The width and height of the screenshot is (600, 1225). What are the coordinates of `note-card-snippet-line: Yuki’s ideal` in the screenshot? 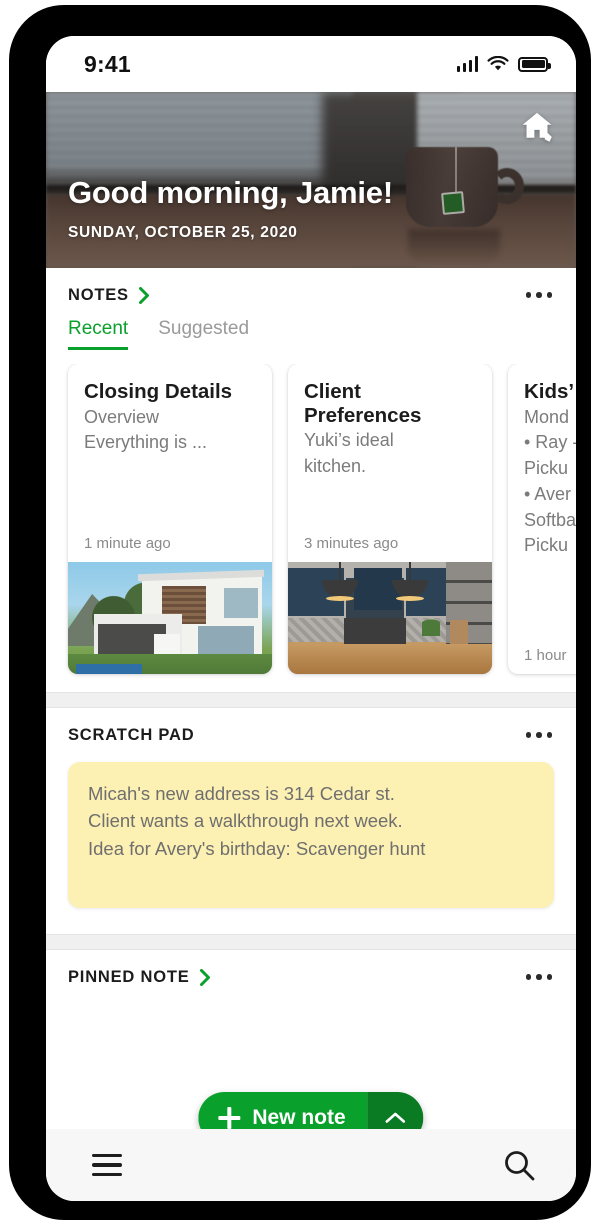 It's located at (349, 440).